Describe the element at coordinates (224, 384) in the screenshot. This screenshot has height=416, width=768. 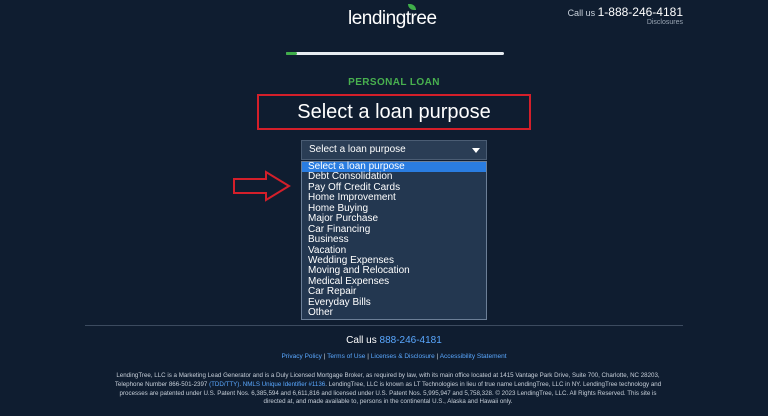
I see `tdd-tty-link: (TDD/TTY)` at that location.